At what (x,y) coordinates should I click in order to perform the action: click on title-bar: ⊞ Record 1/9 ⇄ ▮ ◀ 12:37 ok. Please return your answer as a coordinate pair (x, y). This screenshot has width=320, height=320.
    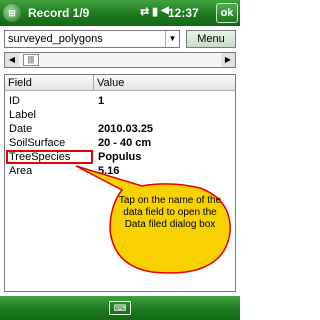
    Looking at the image, I should click on (120, 13).